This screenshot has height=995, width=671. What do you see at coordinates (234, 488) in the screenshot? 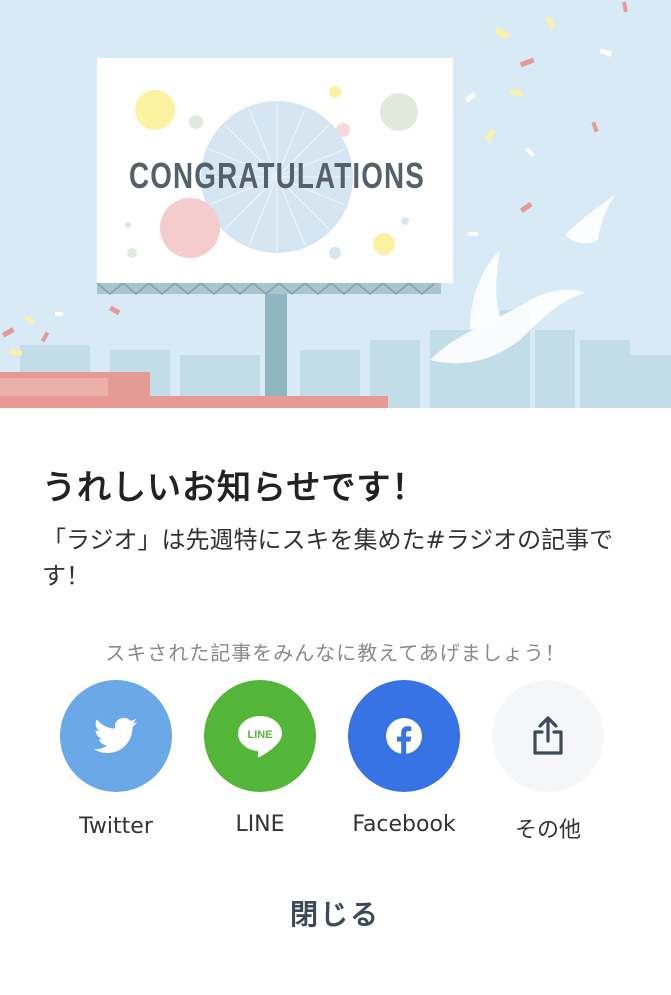
I see `dialog-title: うれしいお知らせです！` at bounding box center [234, 488].